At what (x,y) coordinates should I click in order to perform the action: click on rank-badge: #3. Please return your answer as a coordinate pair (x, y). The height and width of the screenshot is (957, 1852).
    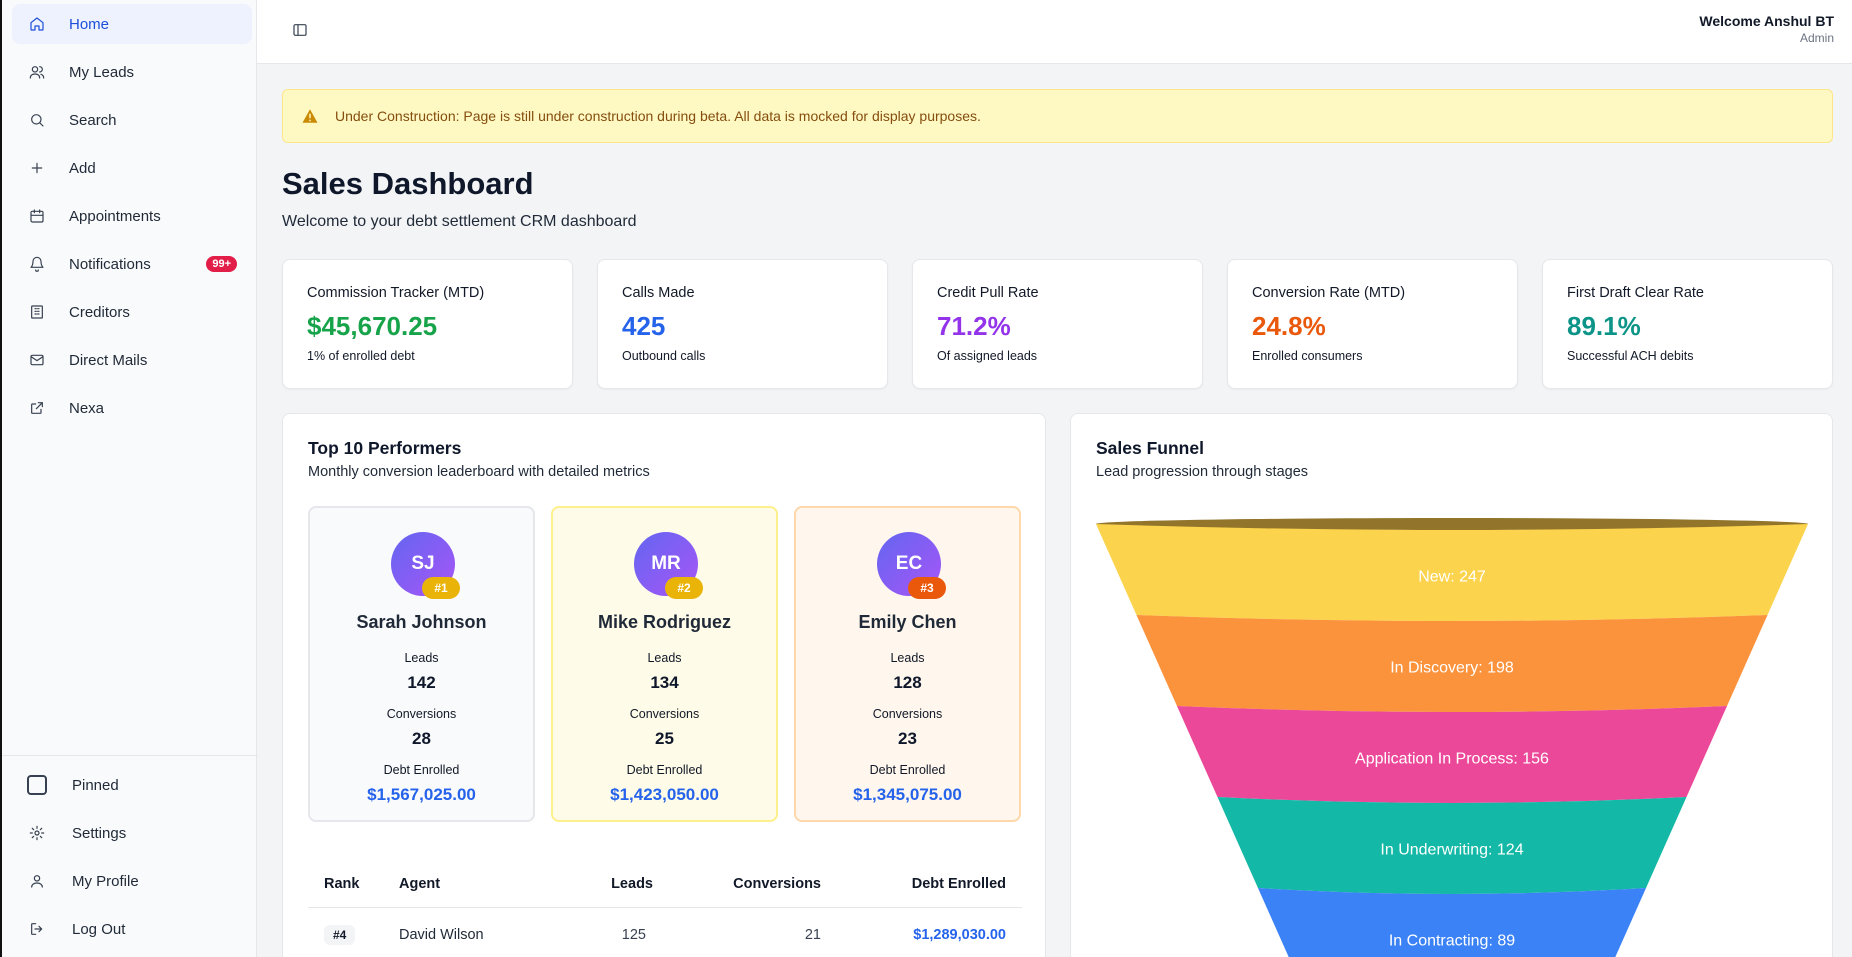
    Looking at the image, I should click on (927, 588).